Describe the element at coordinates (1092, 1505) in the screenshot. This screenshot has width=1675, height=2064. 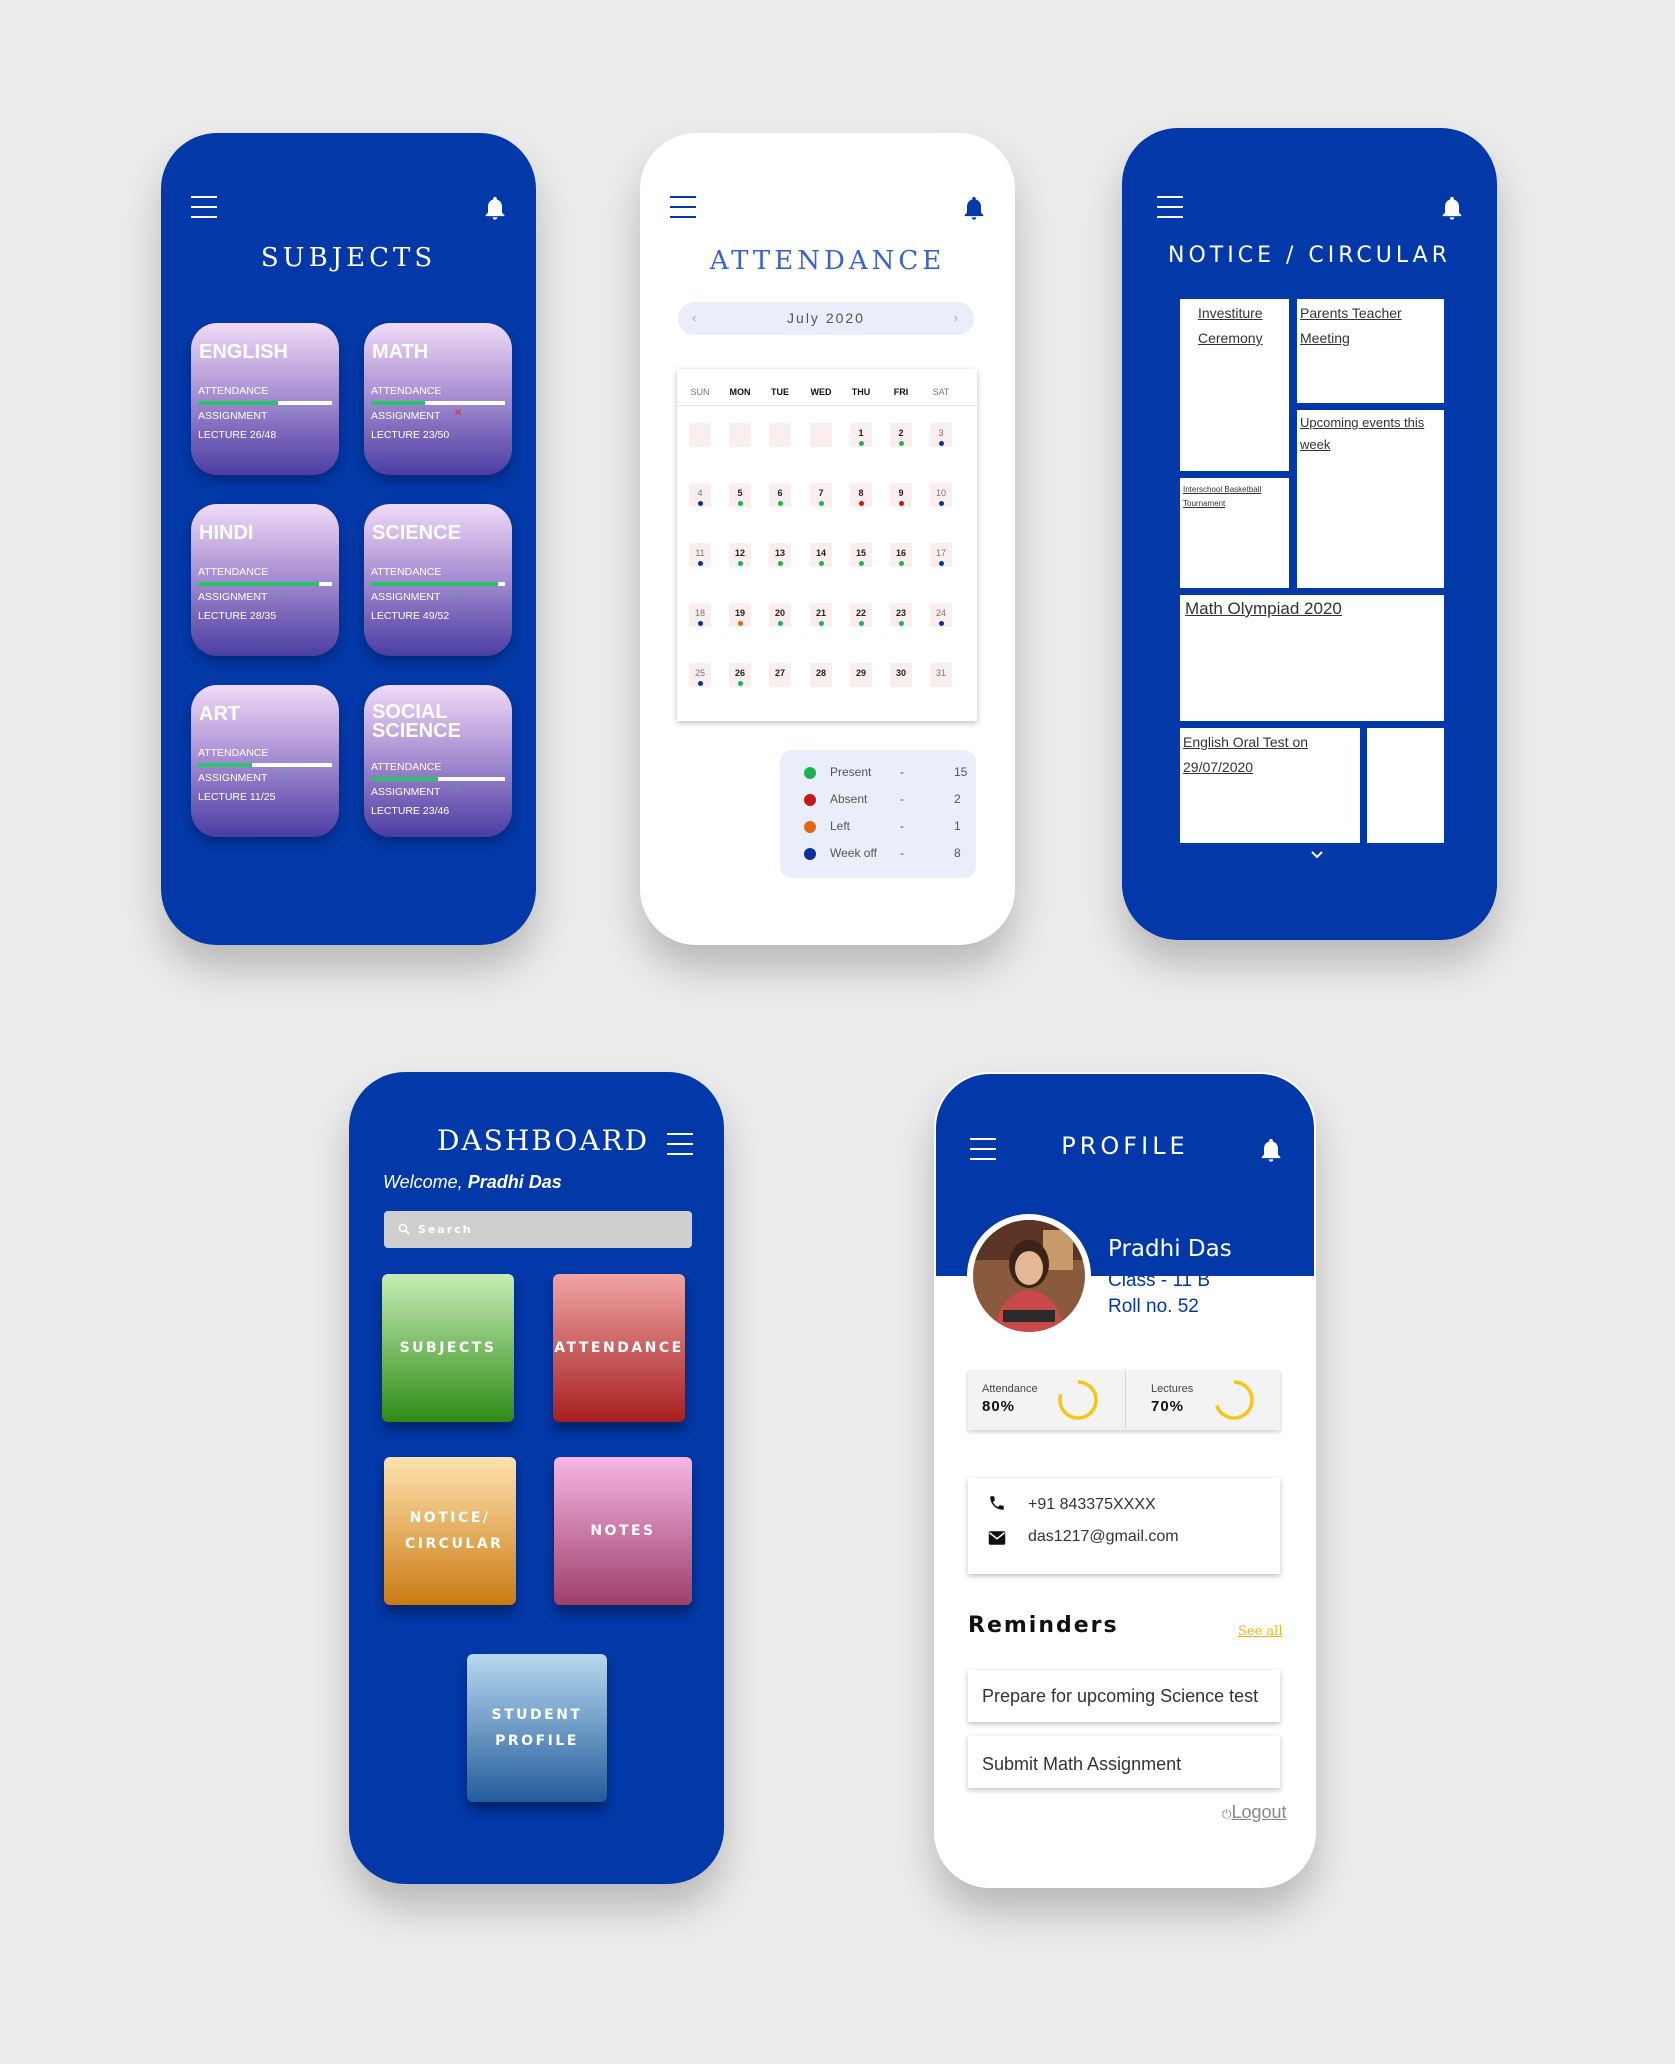
I see `phone-number: +91 843375XXXX` at that location.